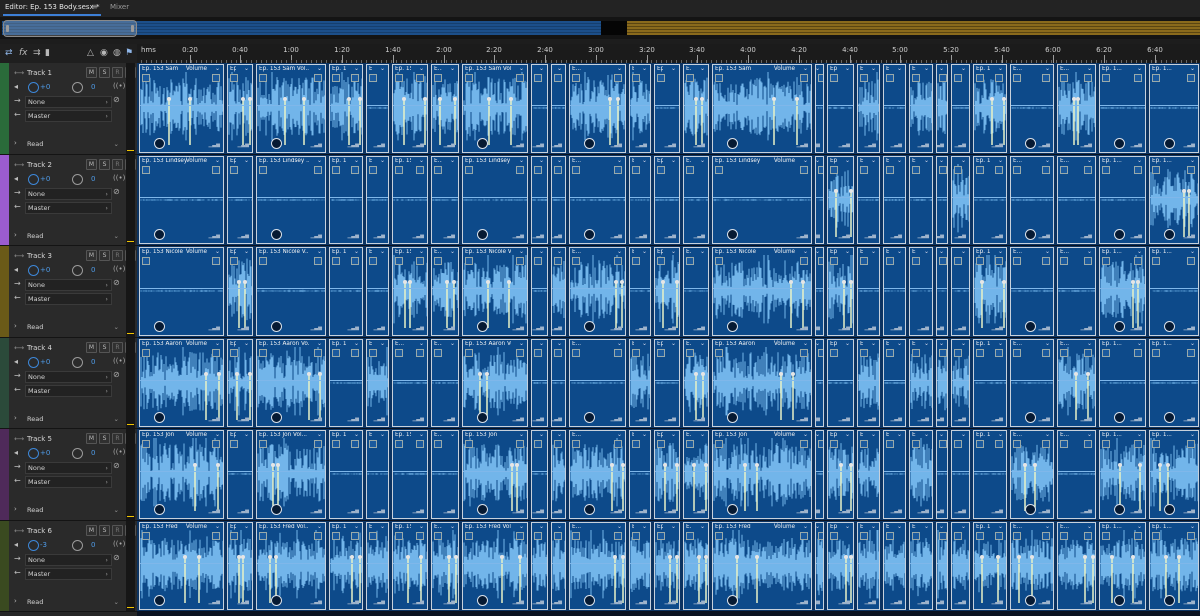 This screenshot has width=1200, height=616. What do you see at coordinates (495, 382) in the screenshot?
I see `audio-clip: Ep. 153 Aaron Vo... ⌄ ▁▃▅` at bounding box center [495, 382].